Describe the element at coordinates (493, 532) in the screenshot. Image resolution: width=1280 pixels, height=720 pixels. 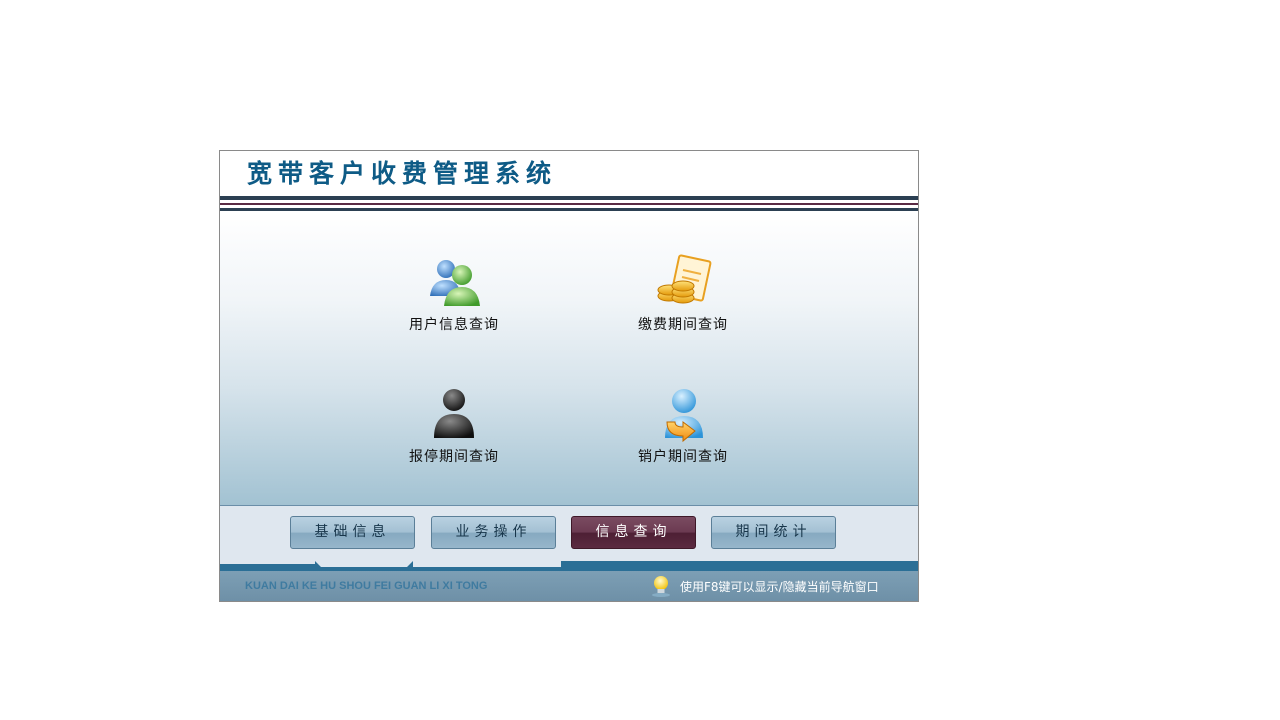
I see `nav-button-business-ops: 业务操作` at that location.